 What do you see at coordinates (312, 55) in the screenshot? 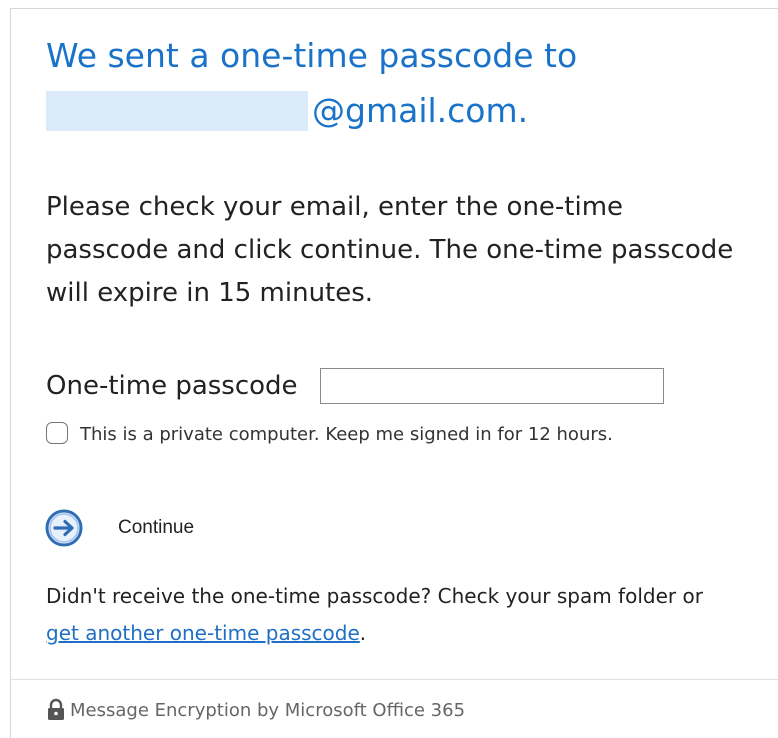
I see `page-title-line1: We sent a one-time passcode to` at bounding box center [312, 55].